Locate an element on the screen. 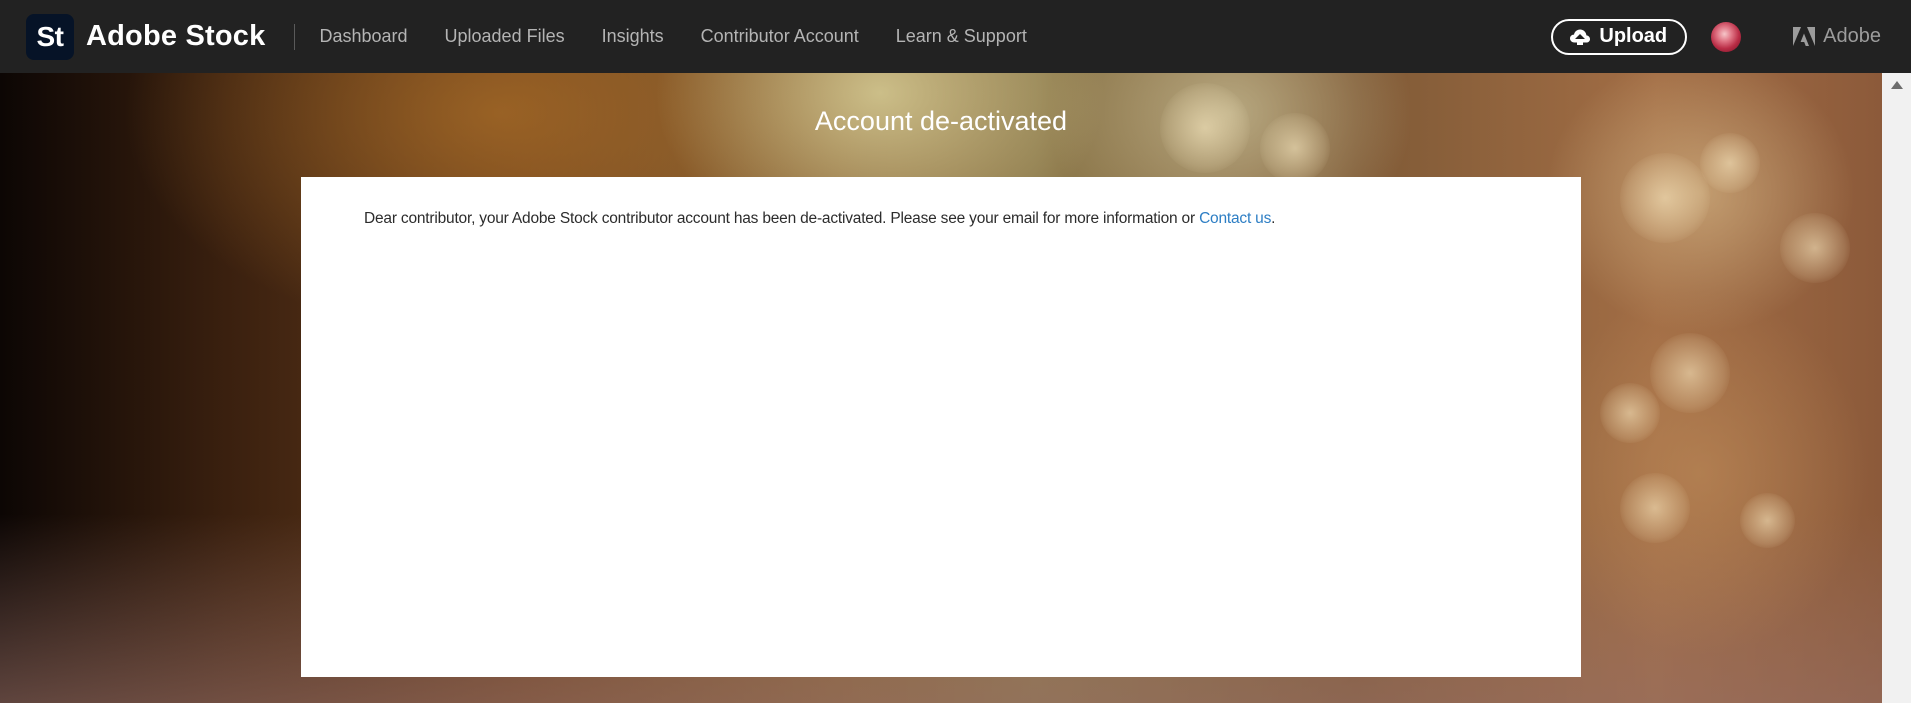 Image resolution: width=1911 pixels, height=703 pixels. adobe-logo-icon is located at coordinates (1804, 36).